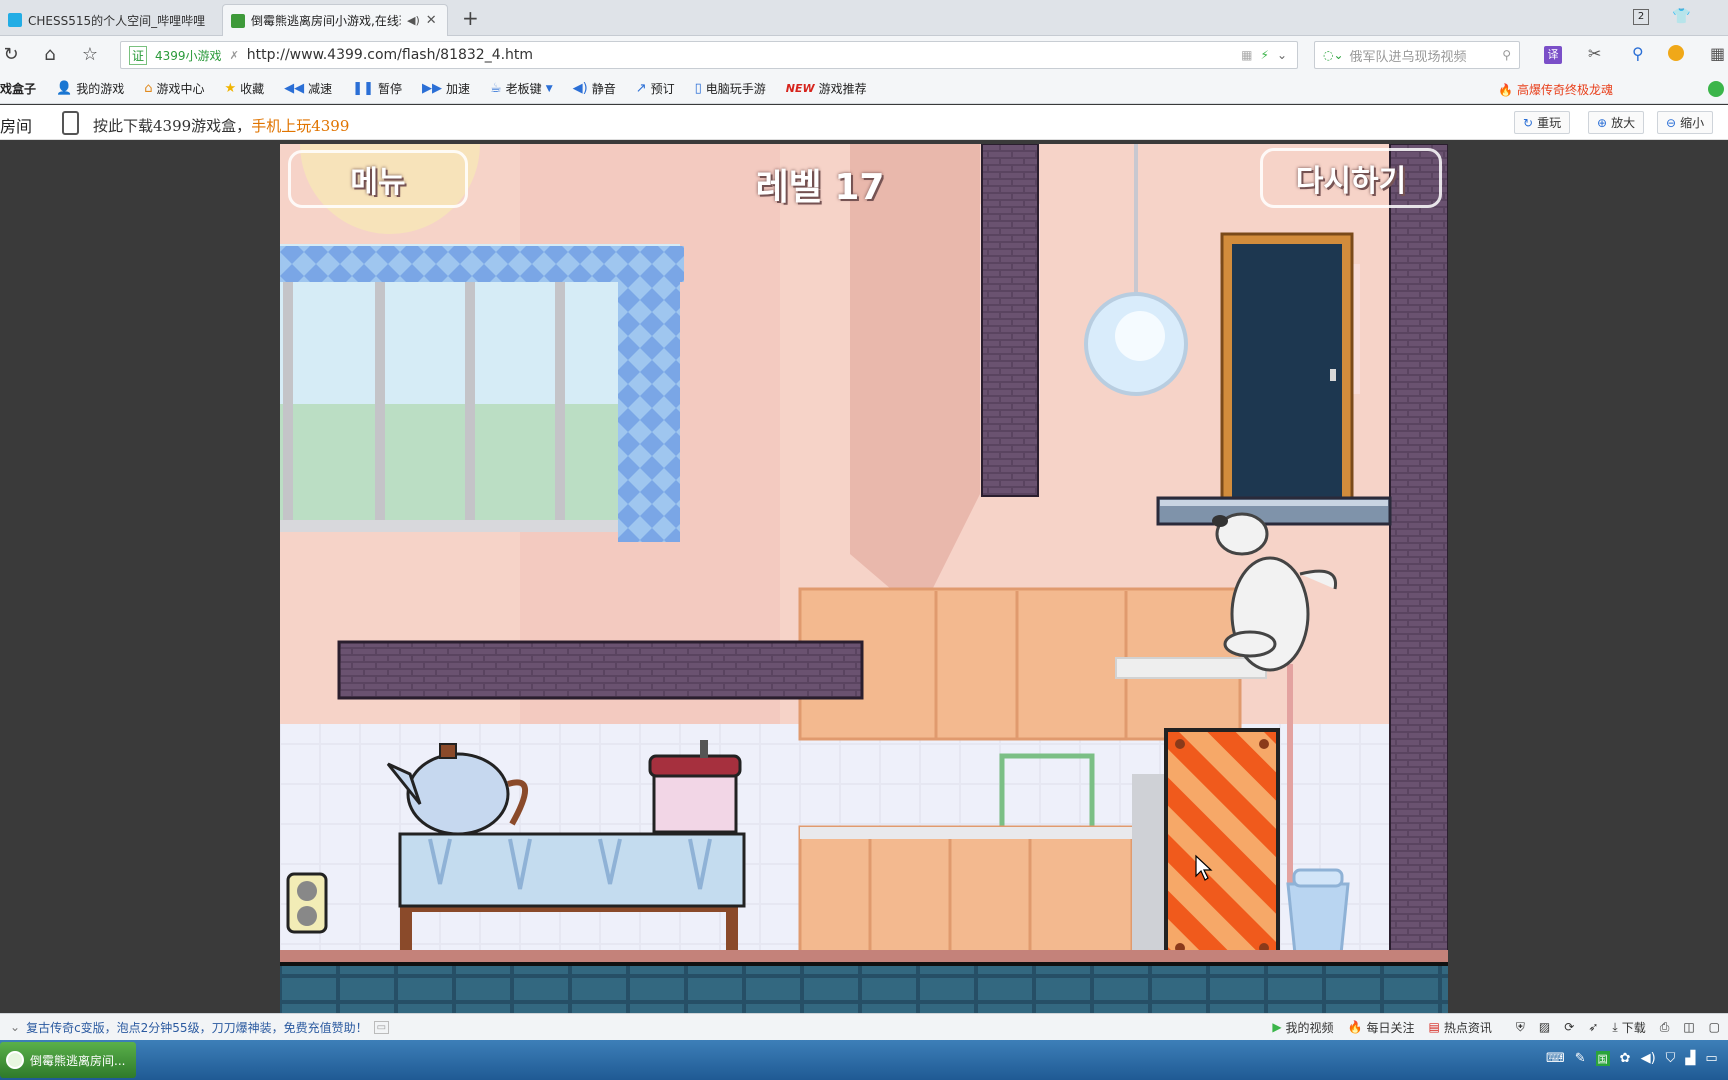 This screenshot has height=1080, width=1728. I want to click on translate-icon: 译, so click(1553, 55).